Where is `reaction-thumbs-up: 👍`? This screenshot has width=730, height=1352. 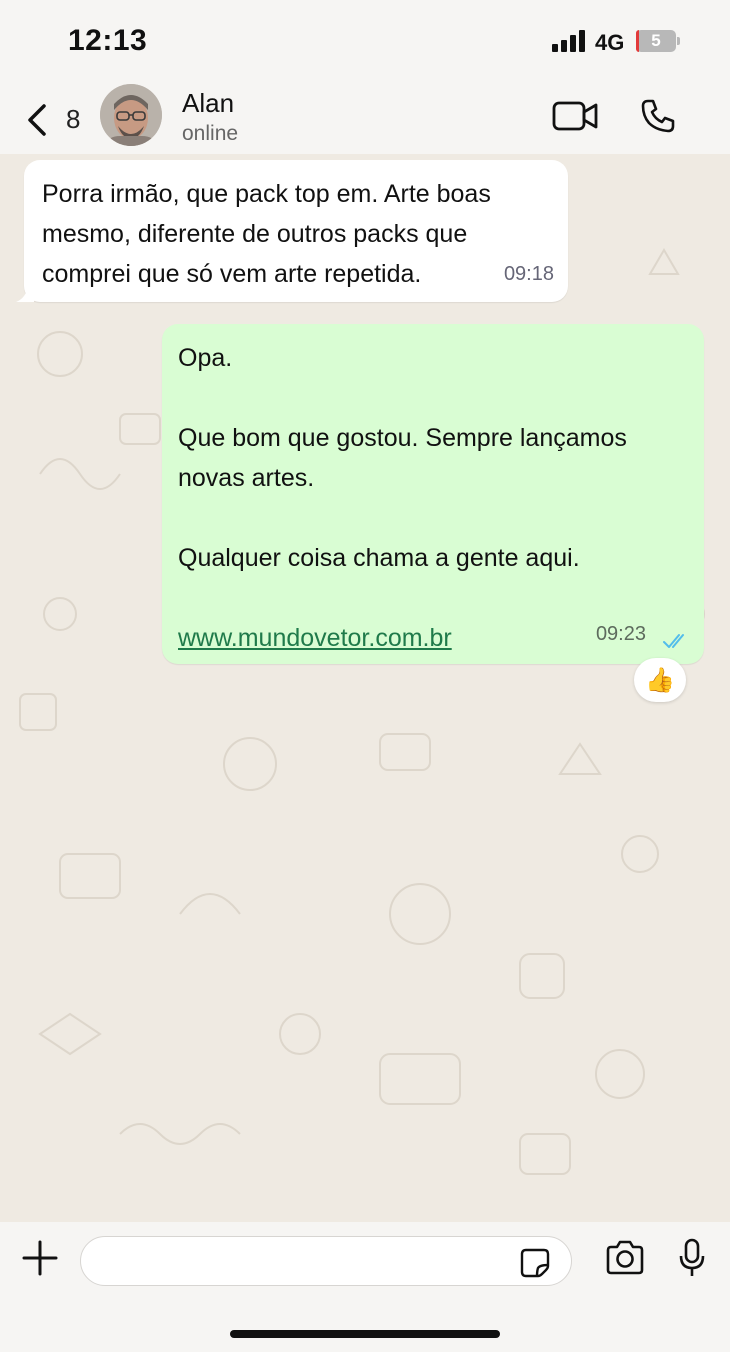 reaction-thumbs-up: 👍 is located at coordinates (660, 680).